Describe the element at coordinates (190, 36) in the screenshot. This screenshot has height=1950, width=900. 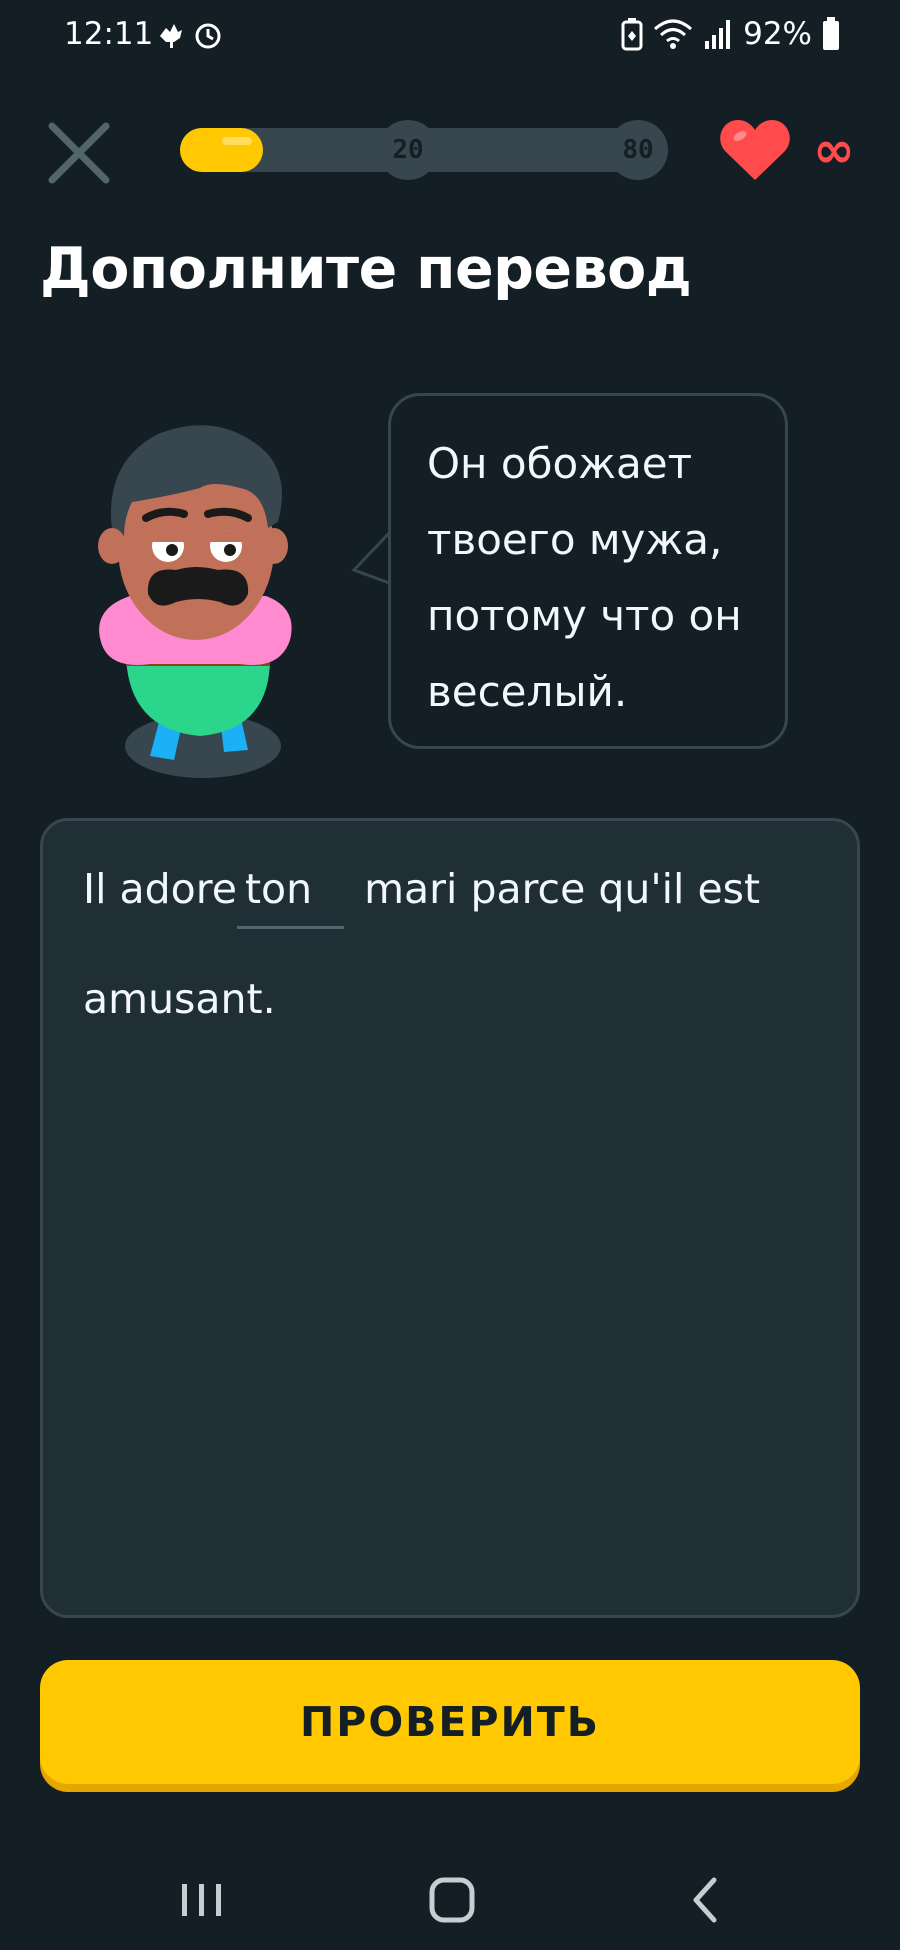
I see `notification-icons` at that location.